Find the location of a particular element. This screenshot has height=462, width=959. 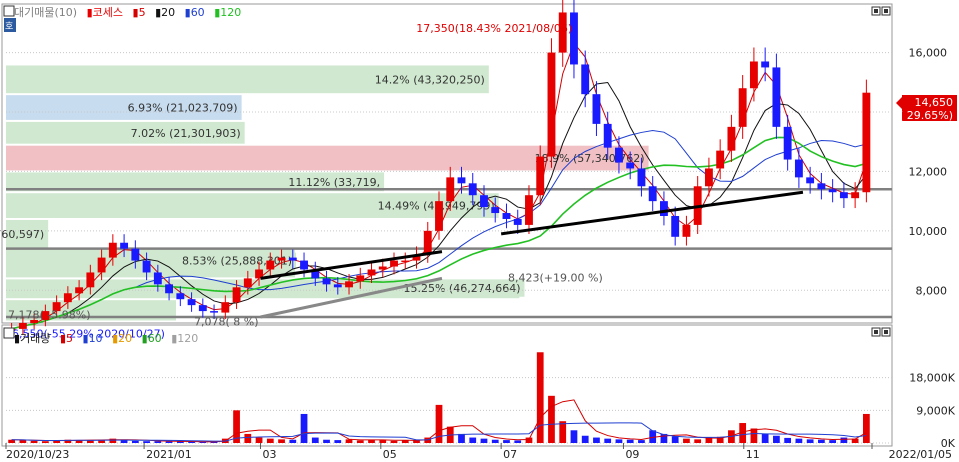

legend-vol-ma5: 5 is located at coordinates (69, 338).